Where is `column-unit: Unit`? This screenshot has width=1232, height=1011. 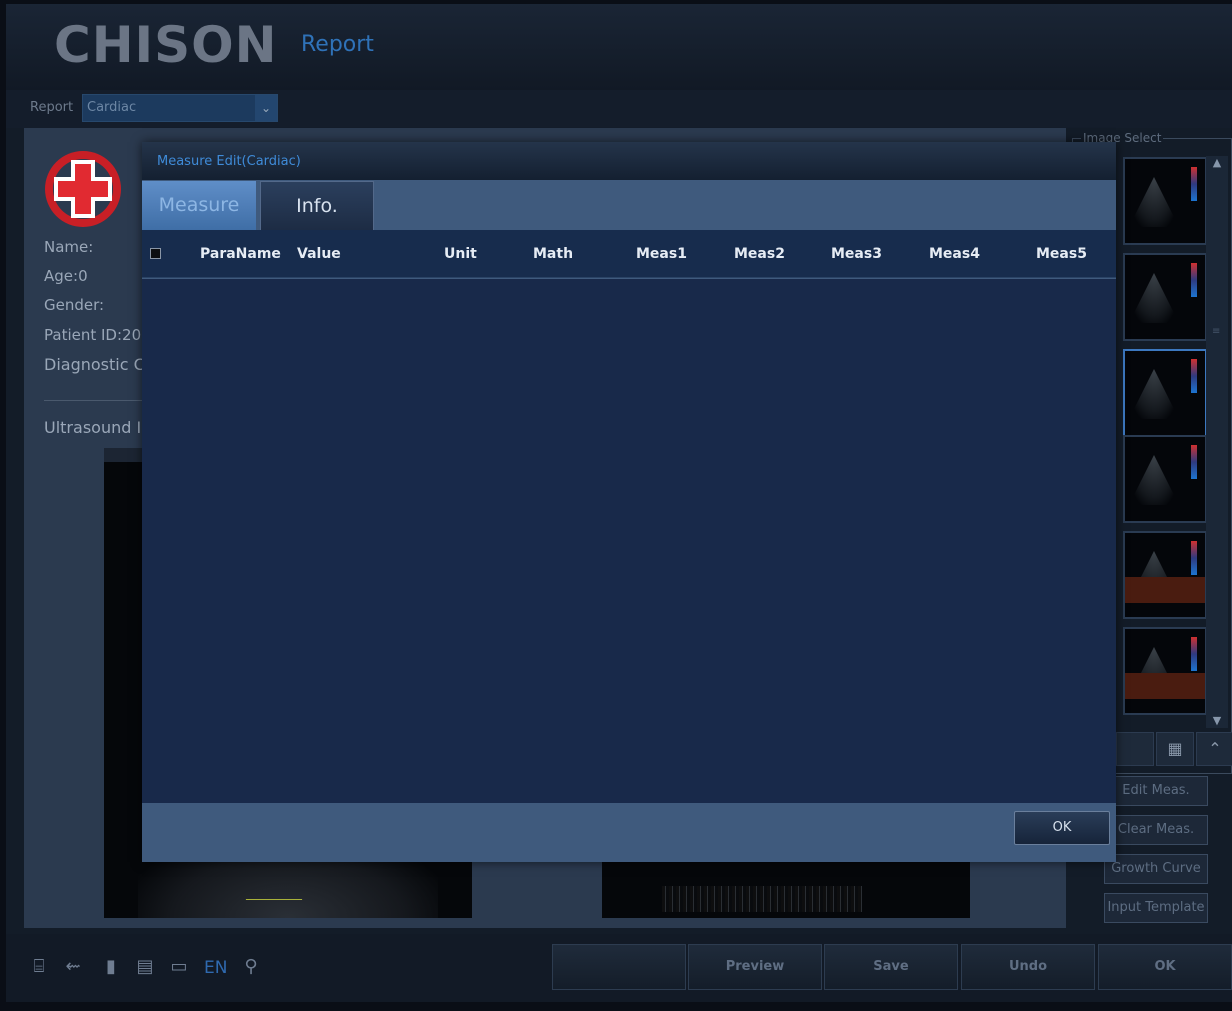 column-unit: Unit is located at coordinates (460, 254).